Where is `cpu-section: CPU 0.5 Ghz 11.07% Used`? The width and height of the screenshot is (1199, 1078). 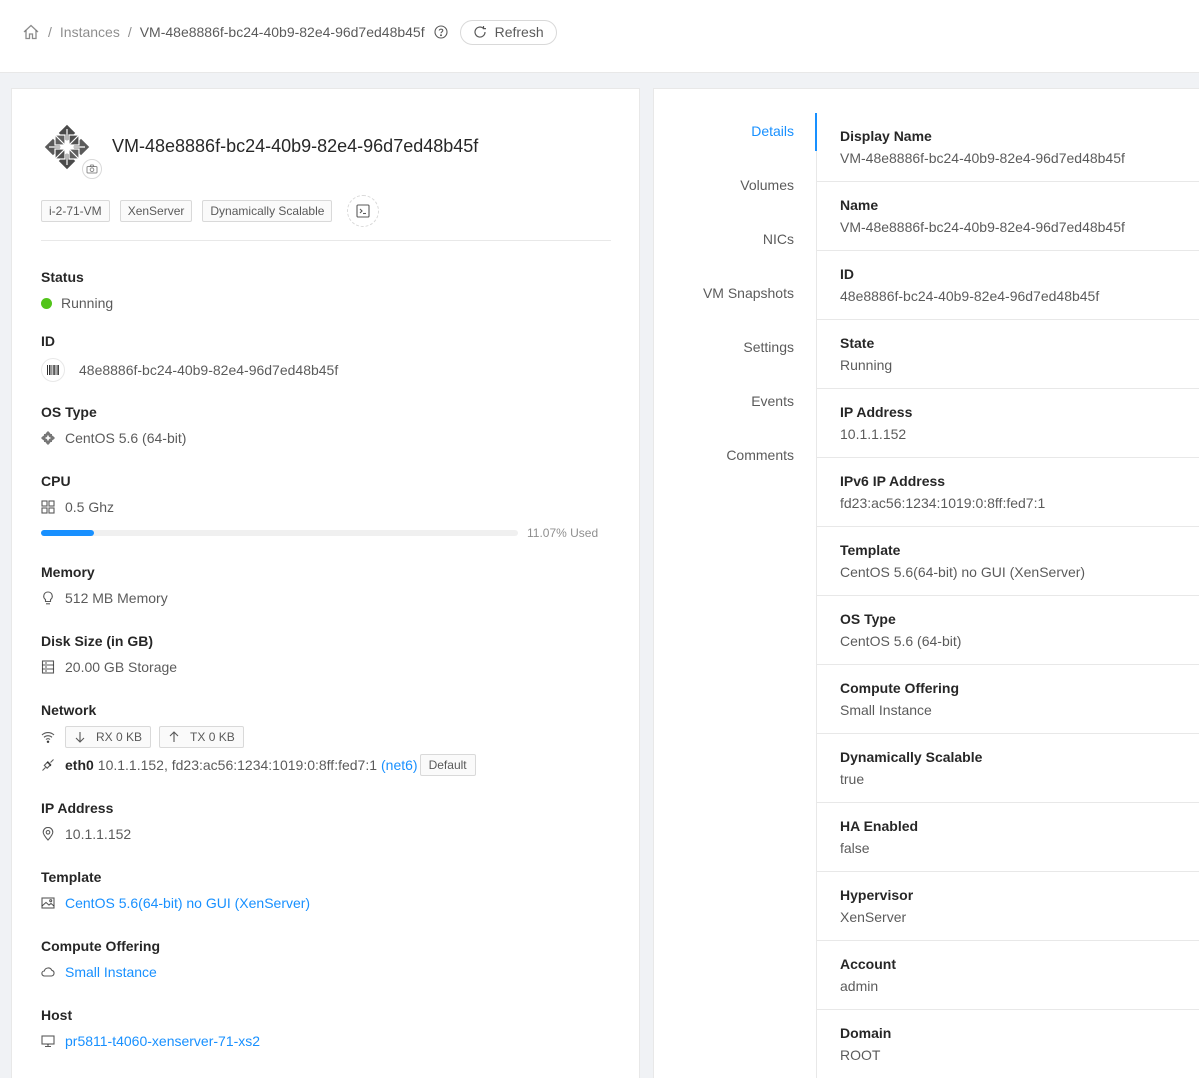
cpu-section: CPU 0.5 Ghz 11.07% Used is located at coordinates (319, 505).